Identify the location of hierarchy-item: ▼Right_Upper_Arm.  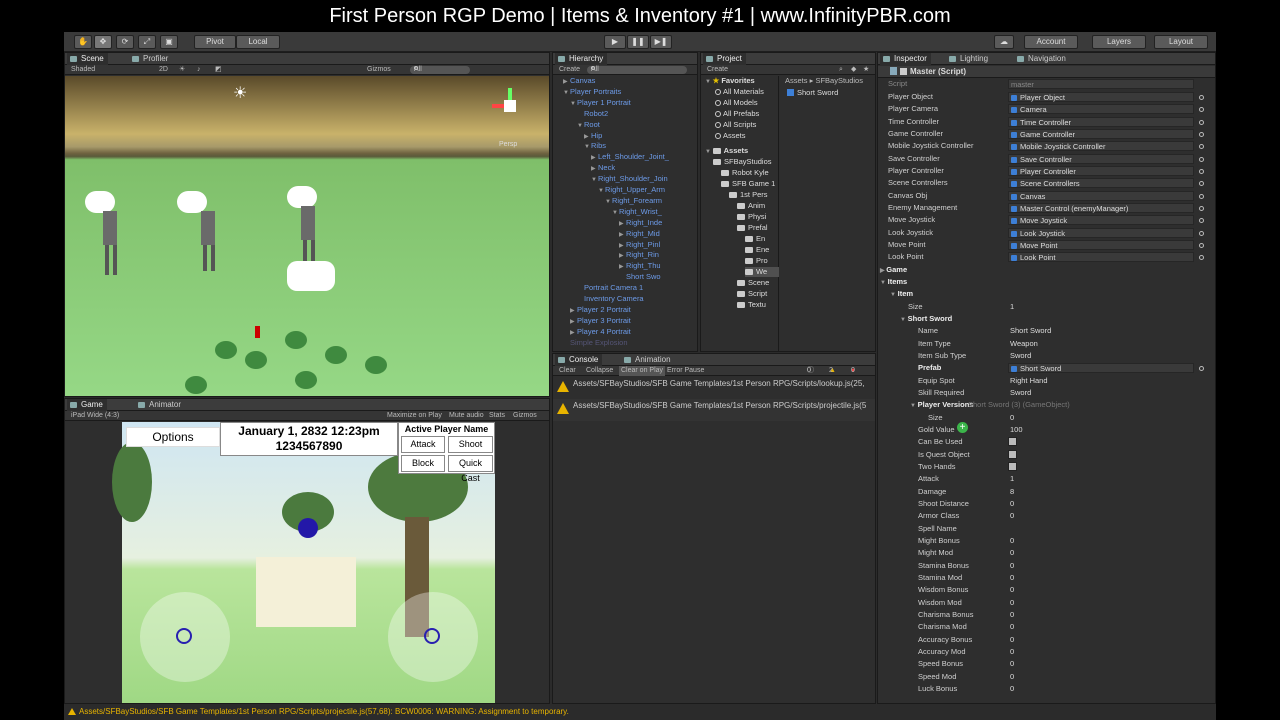
(631, 190).